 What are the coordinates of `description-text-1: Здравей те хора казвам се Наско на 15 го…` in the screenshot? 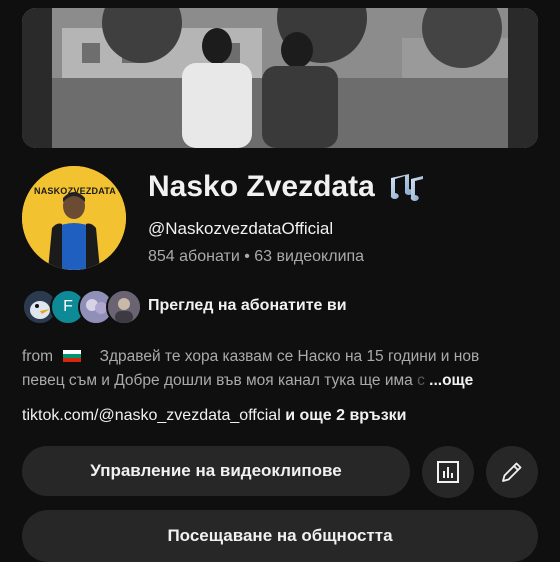 It's located at (289, 356).